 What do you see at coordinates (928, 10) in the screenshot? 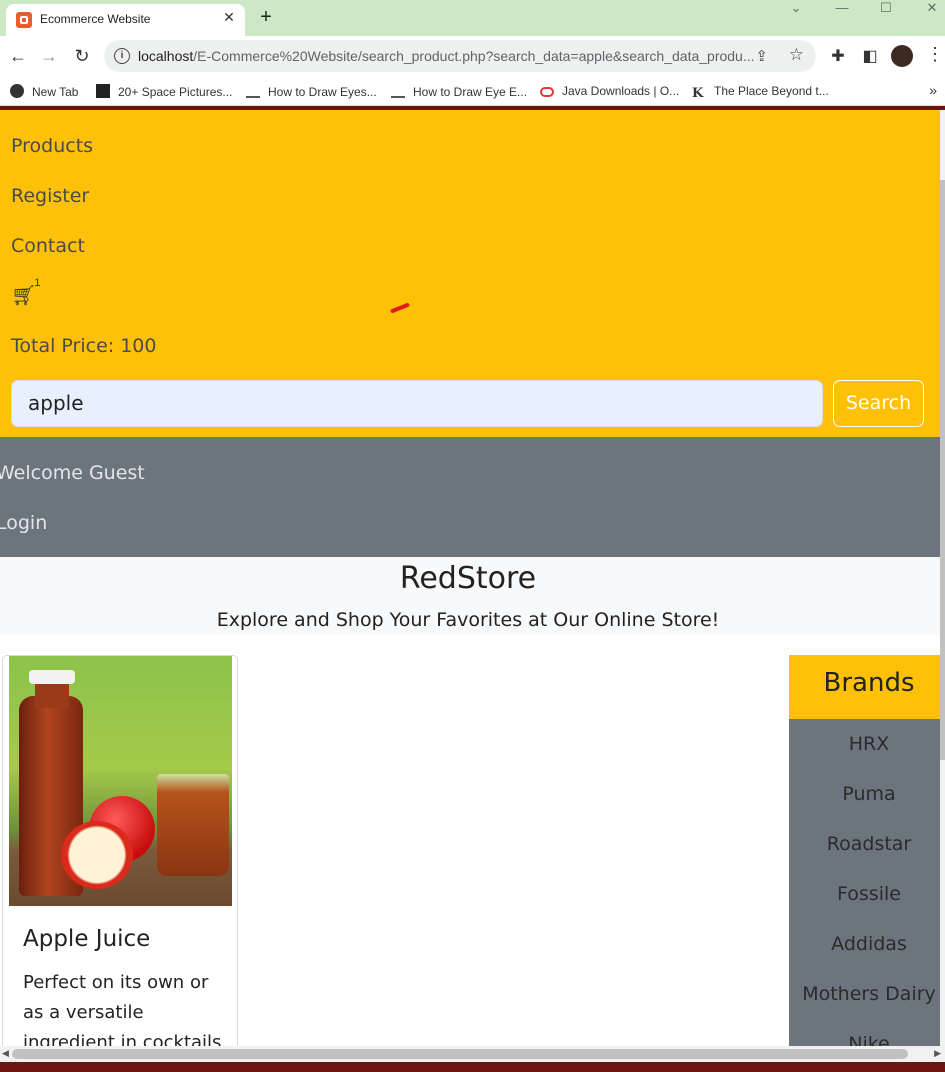
I see `window-close-icon: ✕` at bounding box center [928, 10].